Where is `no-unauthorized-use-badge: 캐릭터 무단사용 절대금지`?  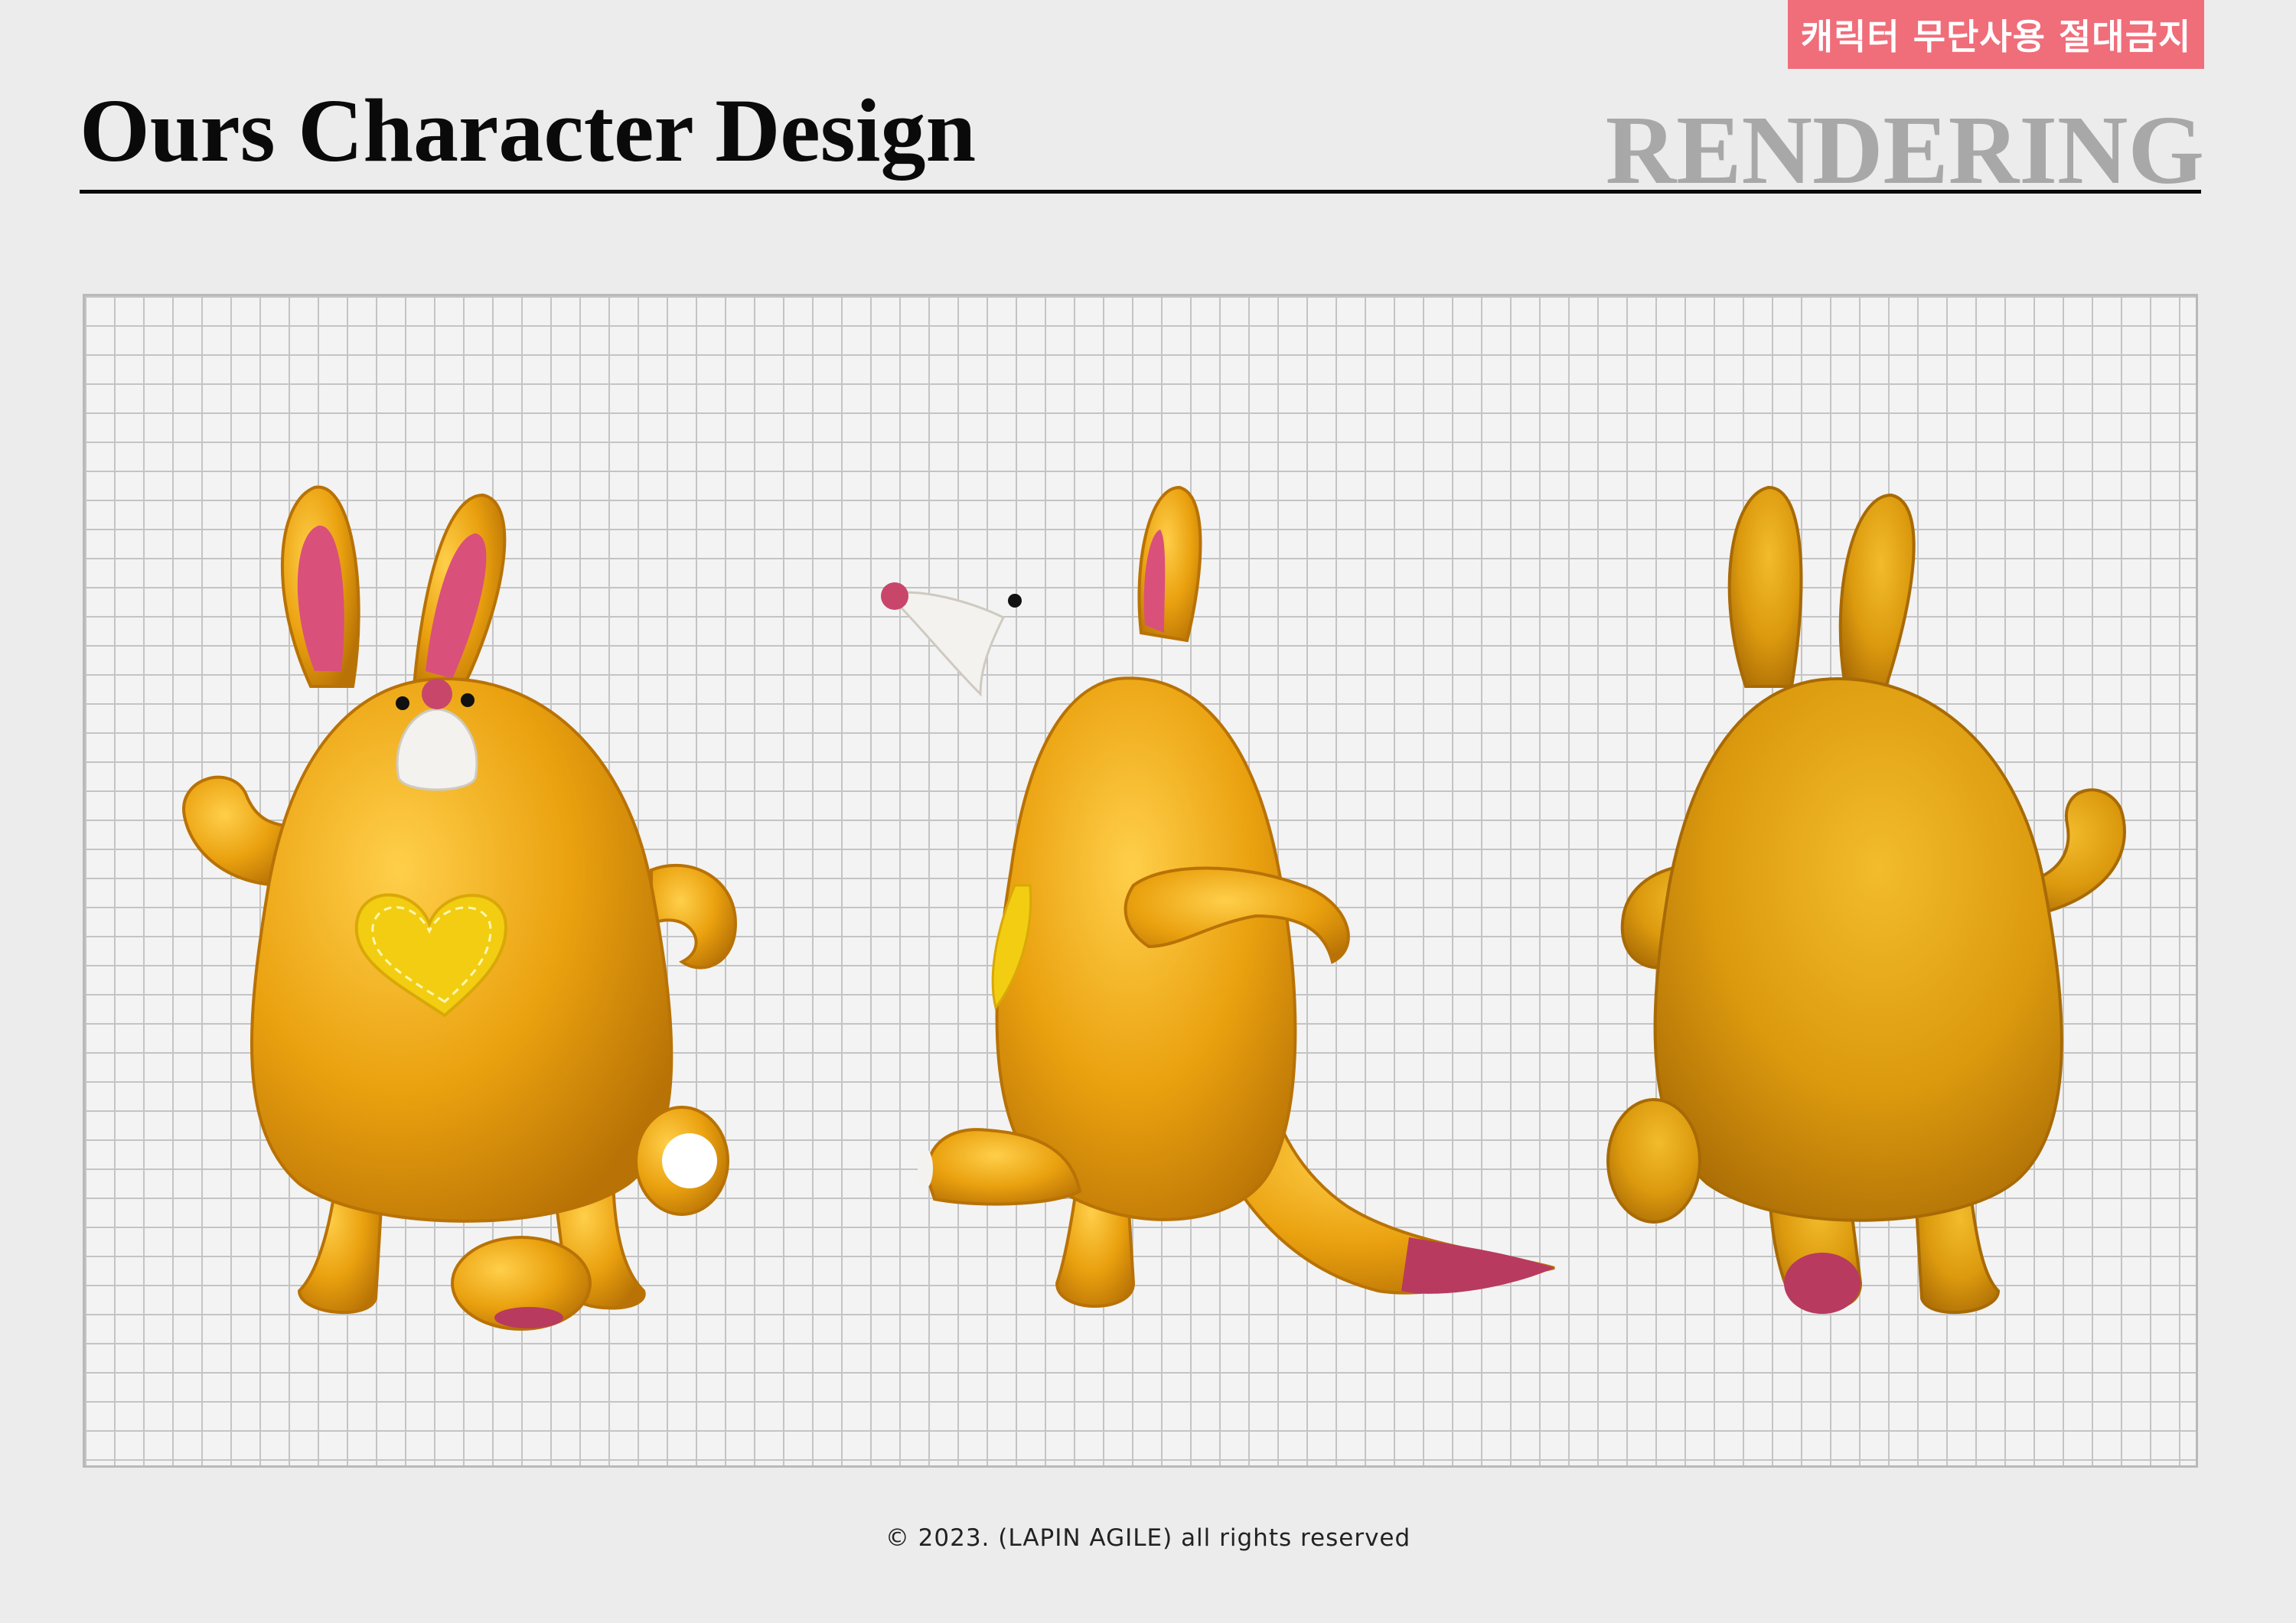
no-unauthorized-use-badge: 캐릭터 무단사용 절대금지 is located at coordinates (1996, 34).